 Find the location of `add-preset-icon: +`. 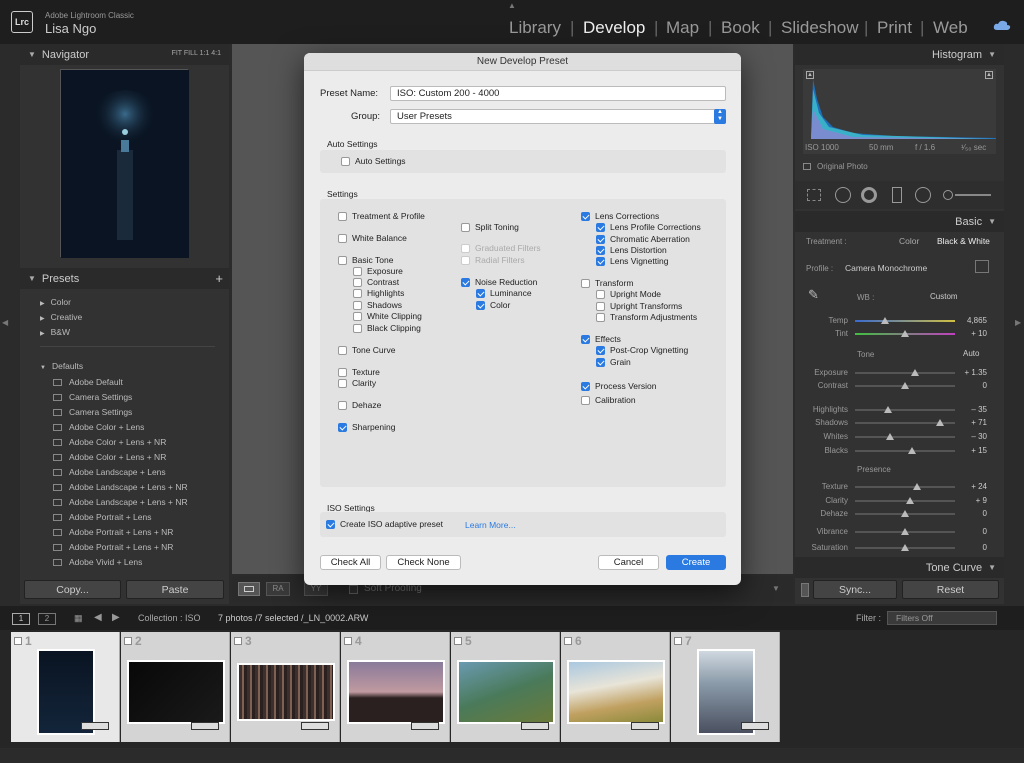

add-preset-icon: + is located at coordinates (219, 278).